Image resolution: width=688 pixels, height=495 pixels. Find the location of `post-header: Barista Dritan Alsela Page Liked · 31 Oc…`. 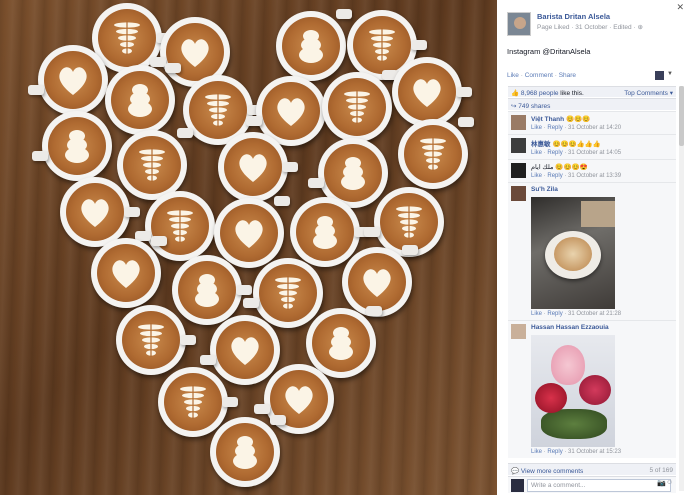

post-header: Barista Dritan Alsela Page Liked · 31 Oc… is located at coordinates (575, 24).